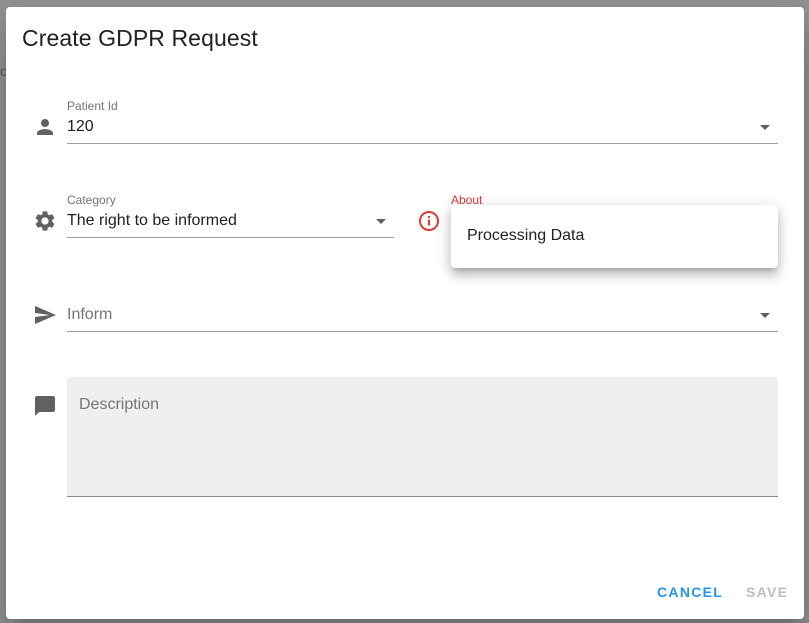  What do you see at coordinates (765, 127) in the screenshot?
I see `patient-id-dropdown-arrow-icon` at bounding box center [765, 127].